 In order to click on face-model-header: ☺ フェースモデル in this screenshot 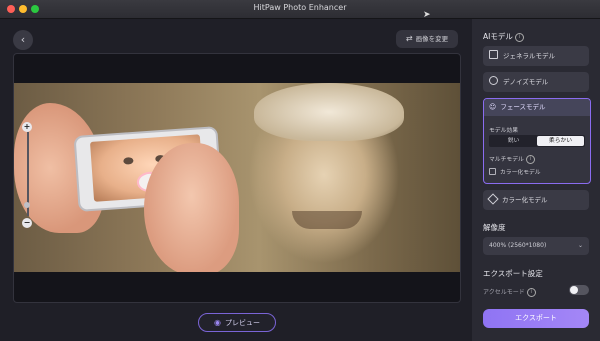, I will do `click(537, 107)`.